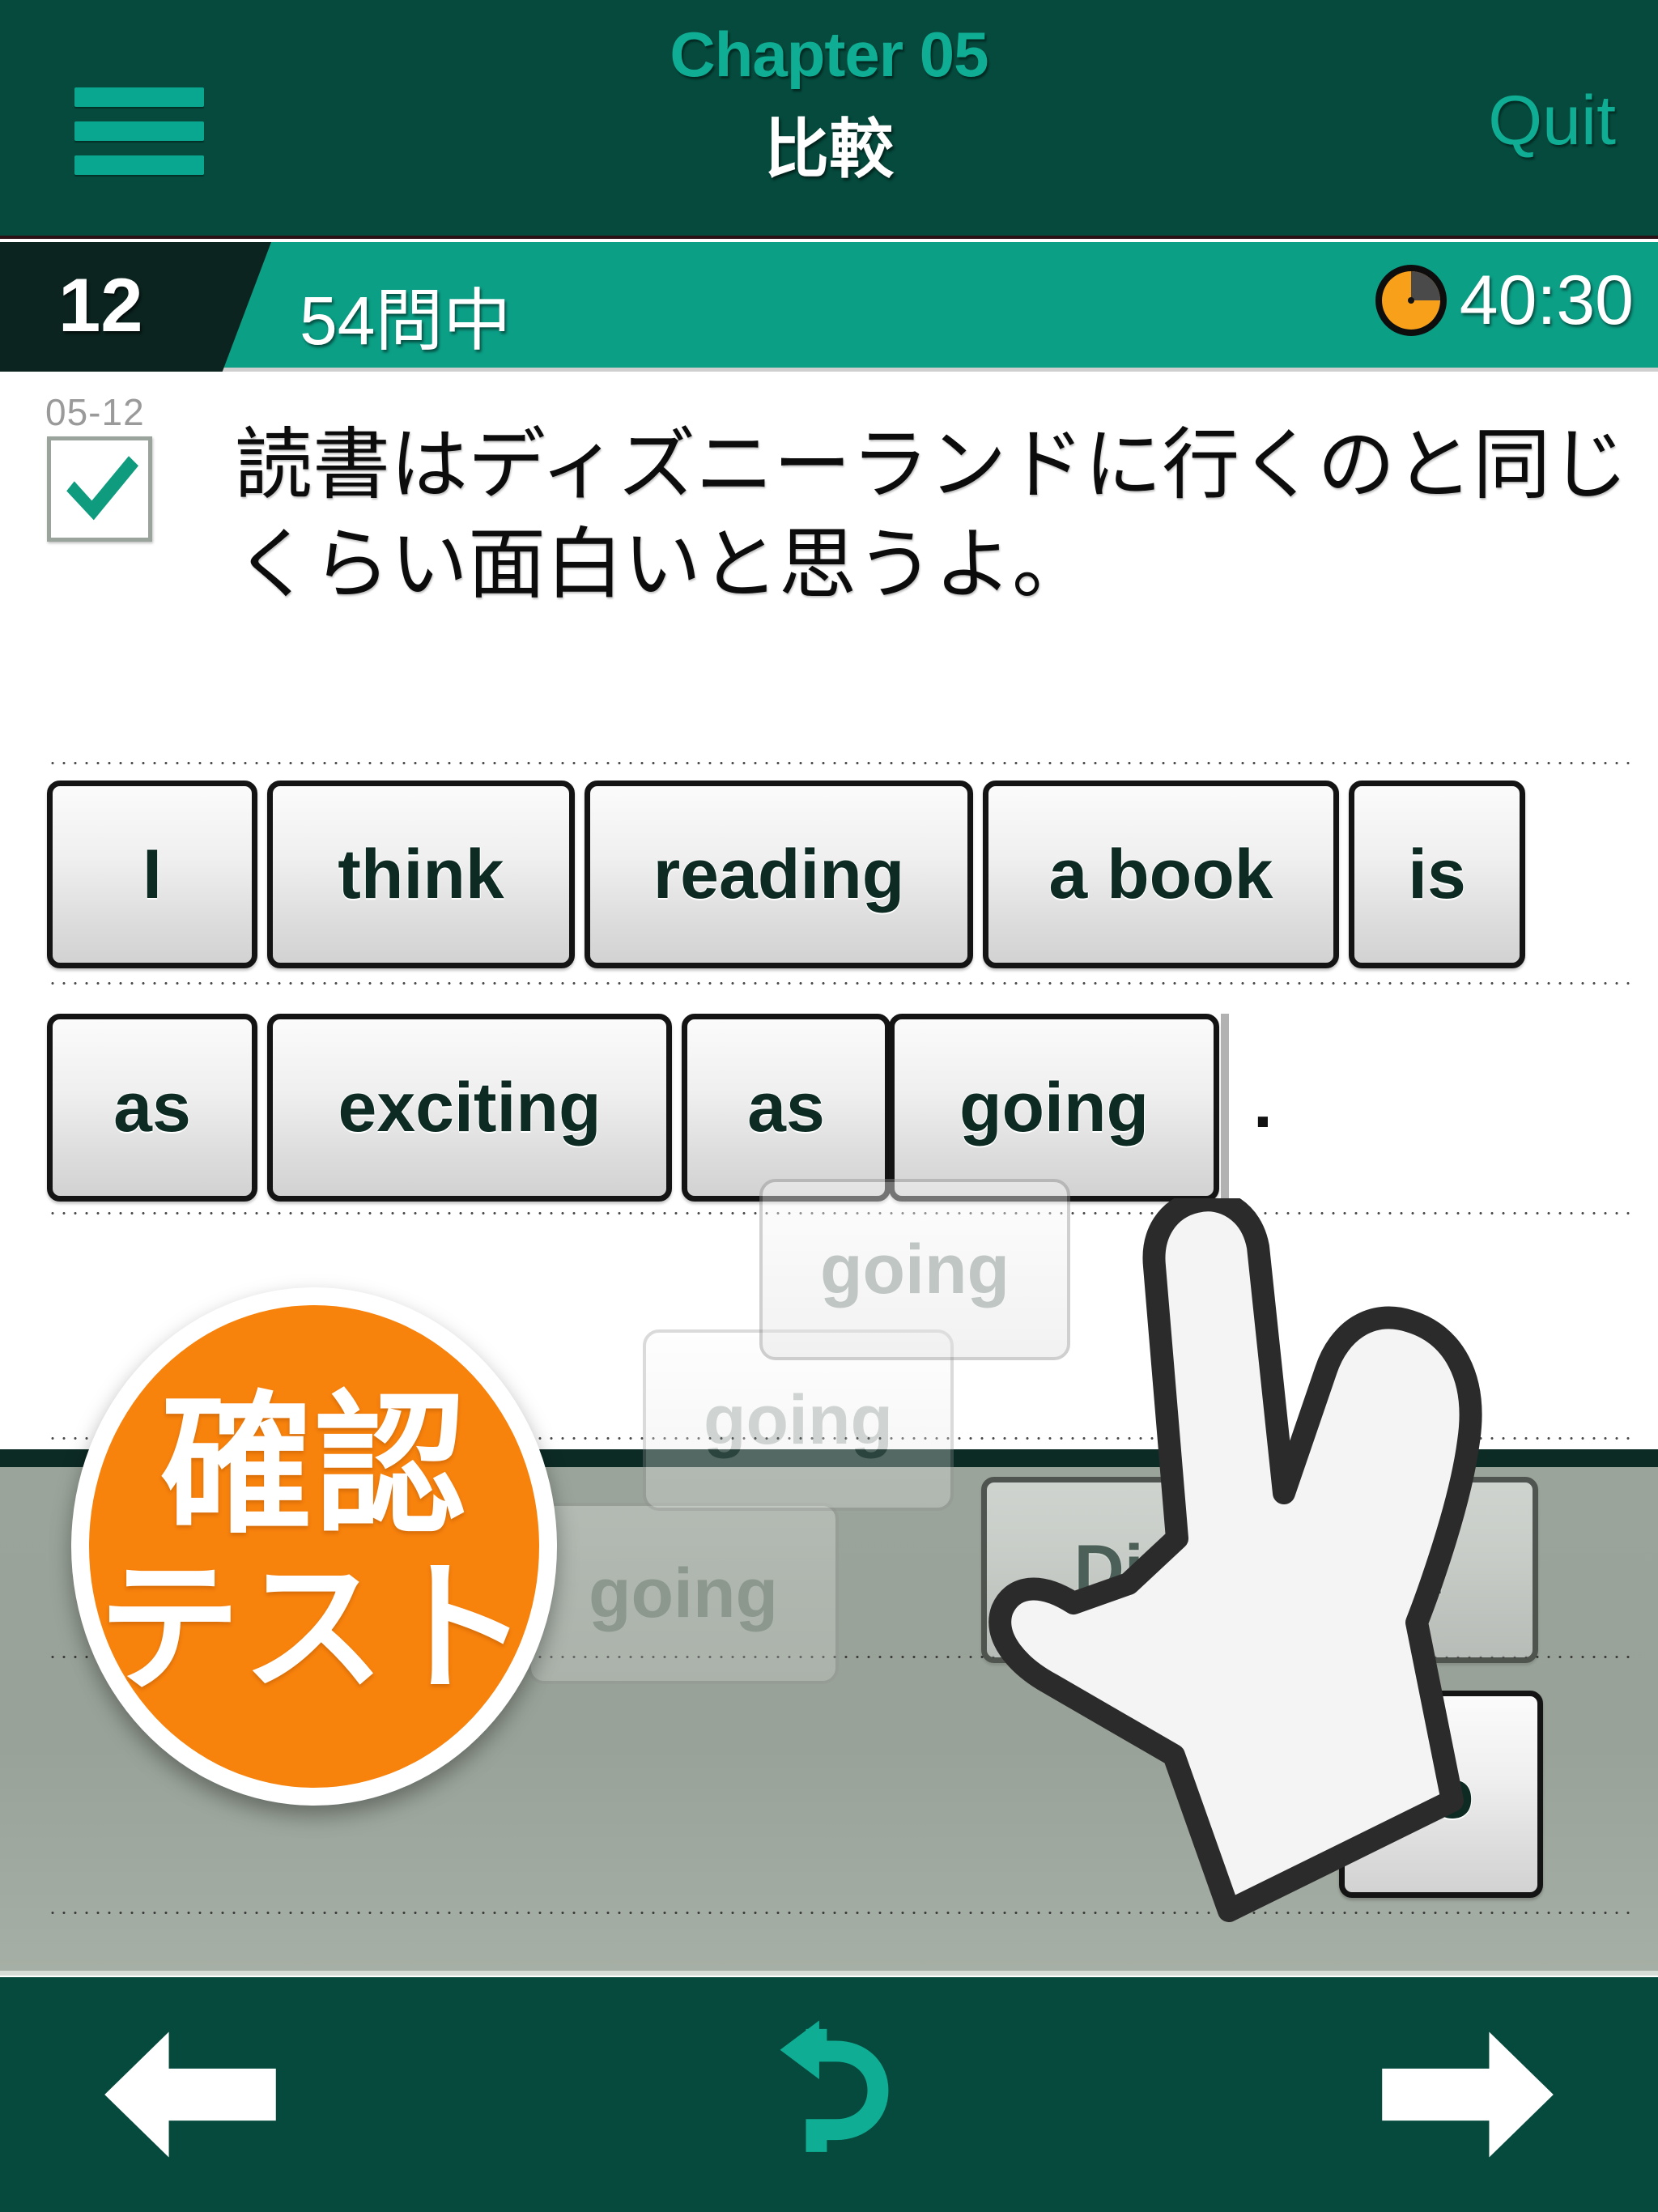 The height and width of the screenshot is (2212, 1658). Describe the element at coordinates (1259, 1570) in the screenshot. I see `word-bank-tile: Disneyland` at that location.